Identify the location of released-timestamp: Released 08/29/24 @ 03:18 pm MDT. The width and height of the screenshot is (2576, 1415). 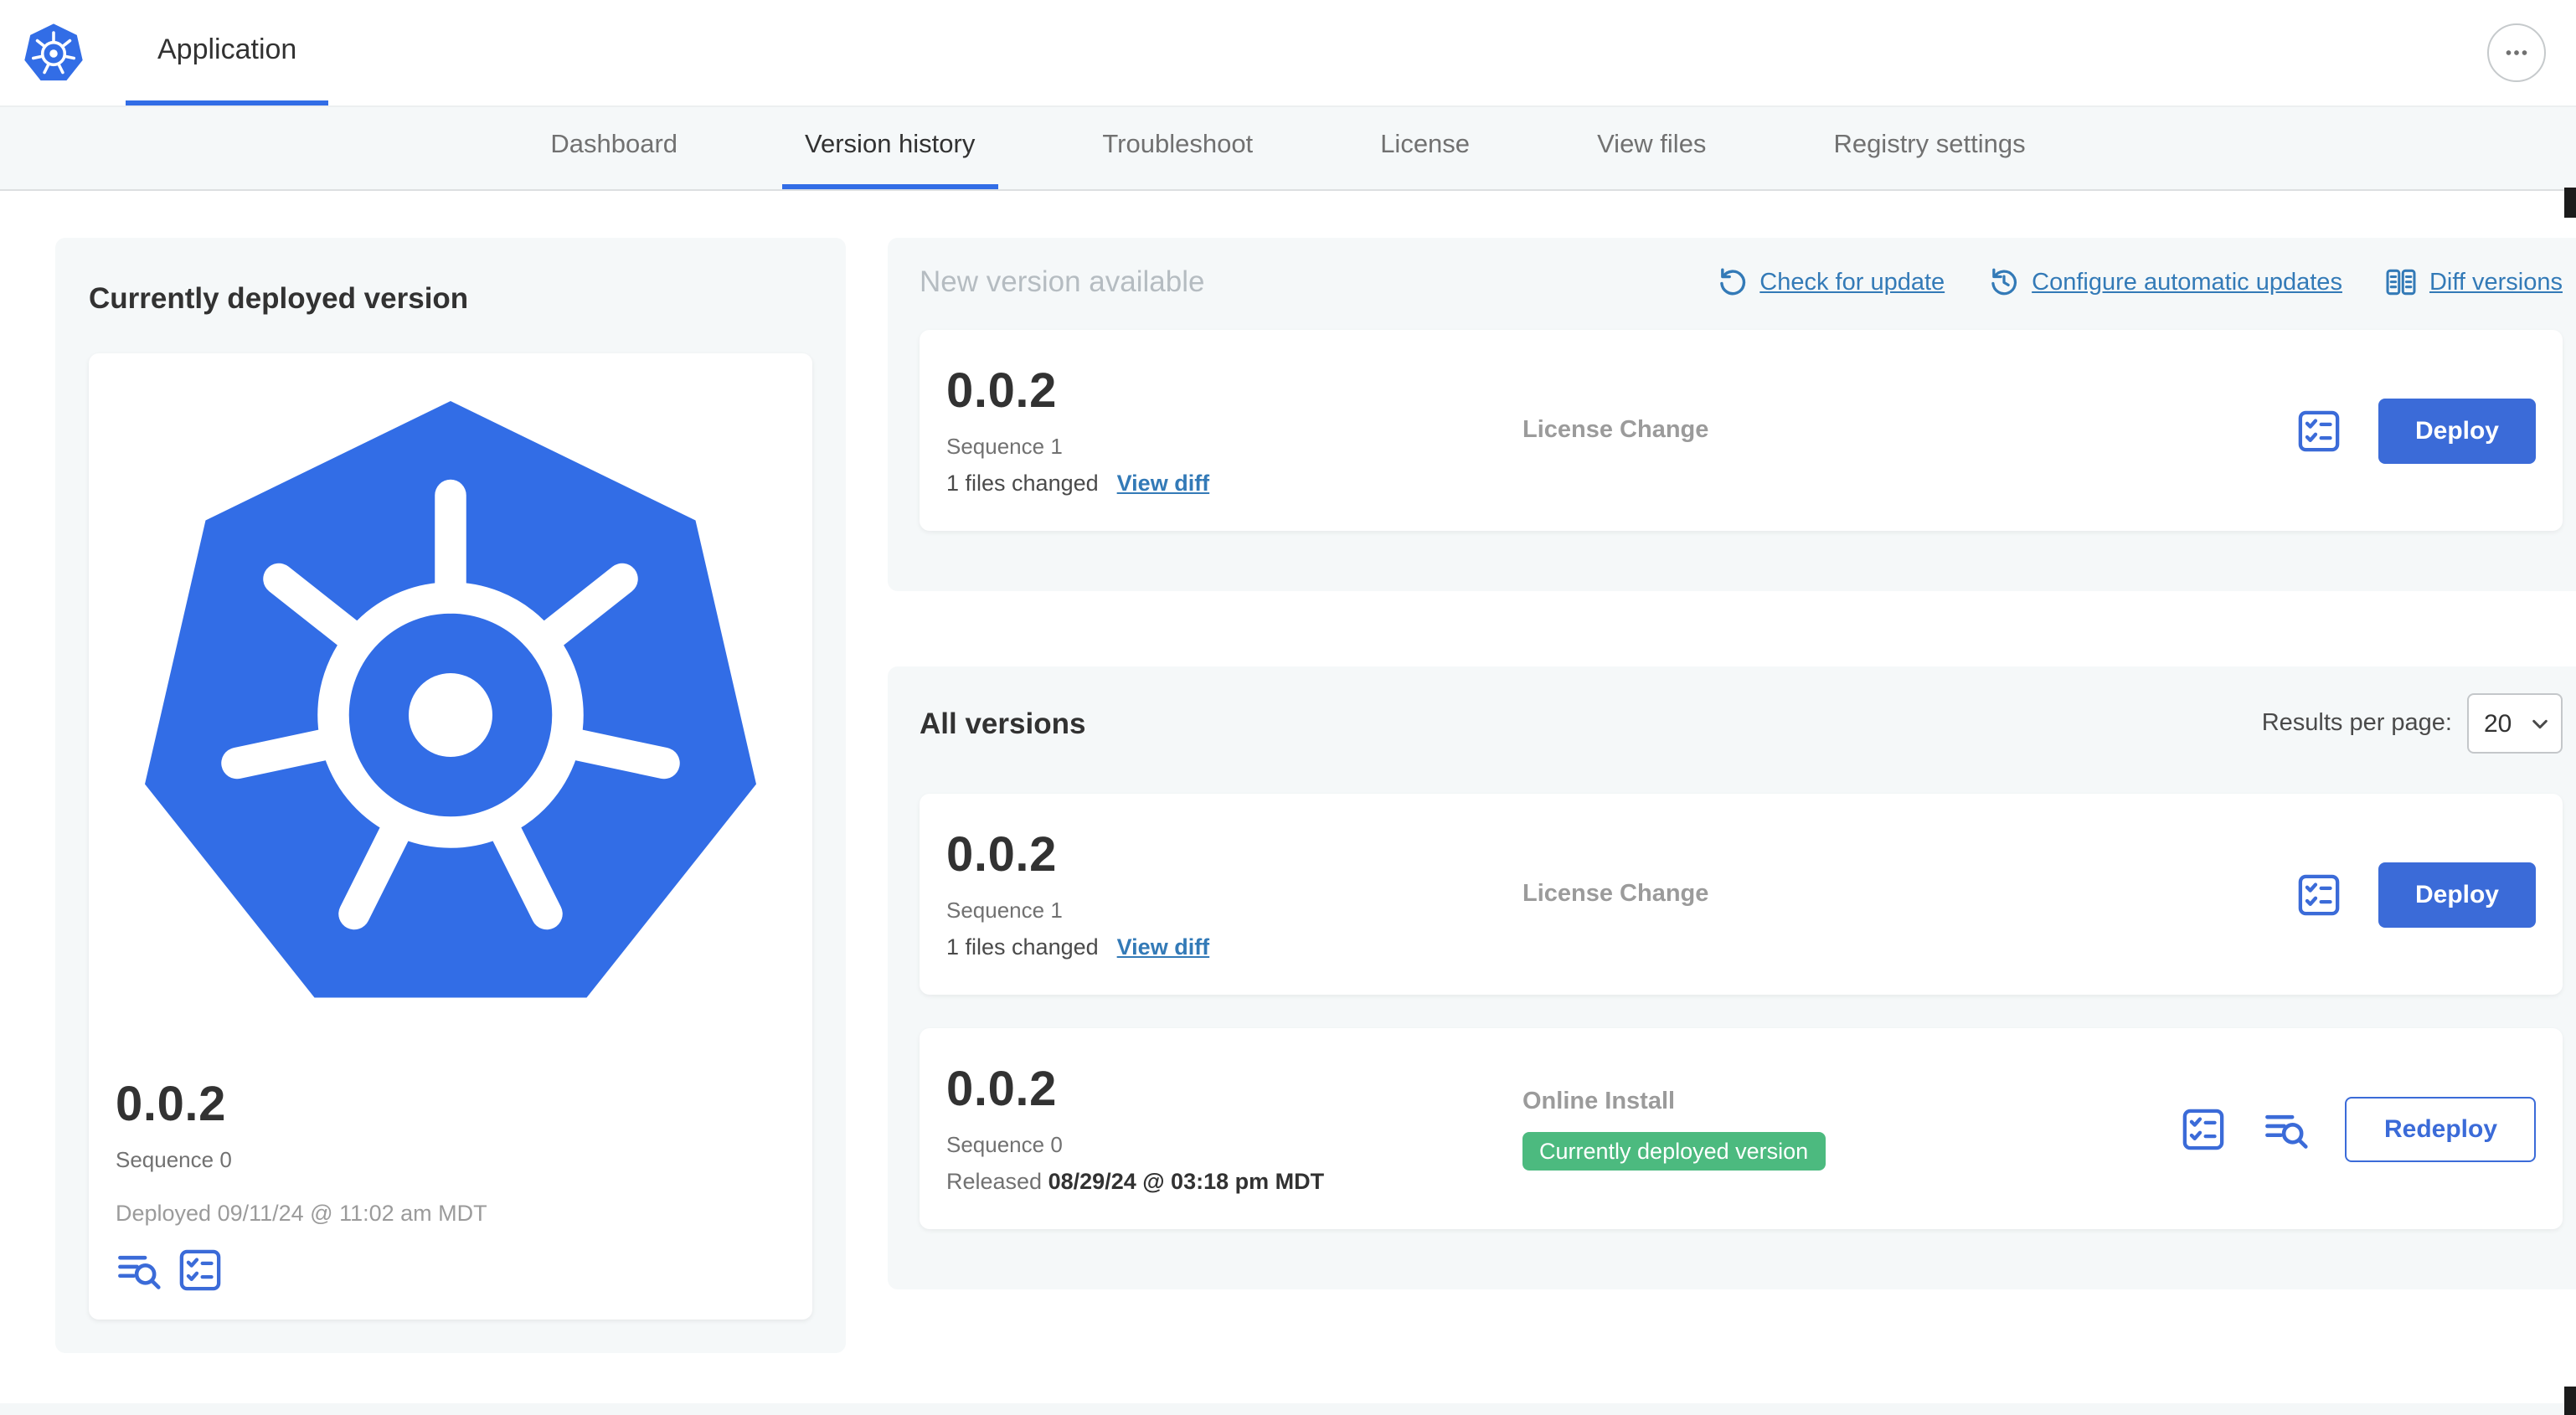
(1135, 1181).